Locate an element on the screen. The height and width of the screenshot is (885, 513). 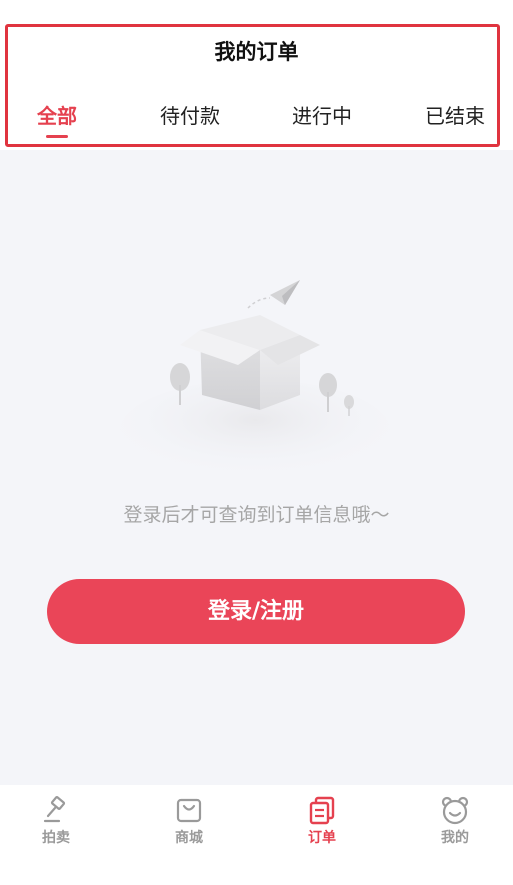
empty-box-illustration is located at coordinates (255, 375).